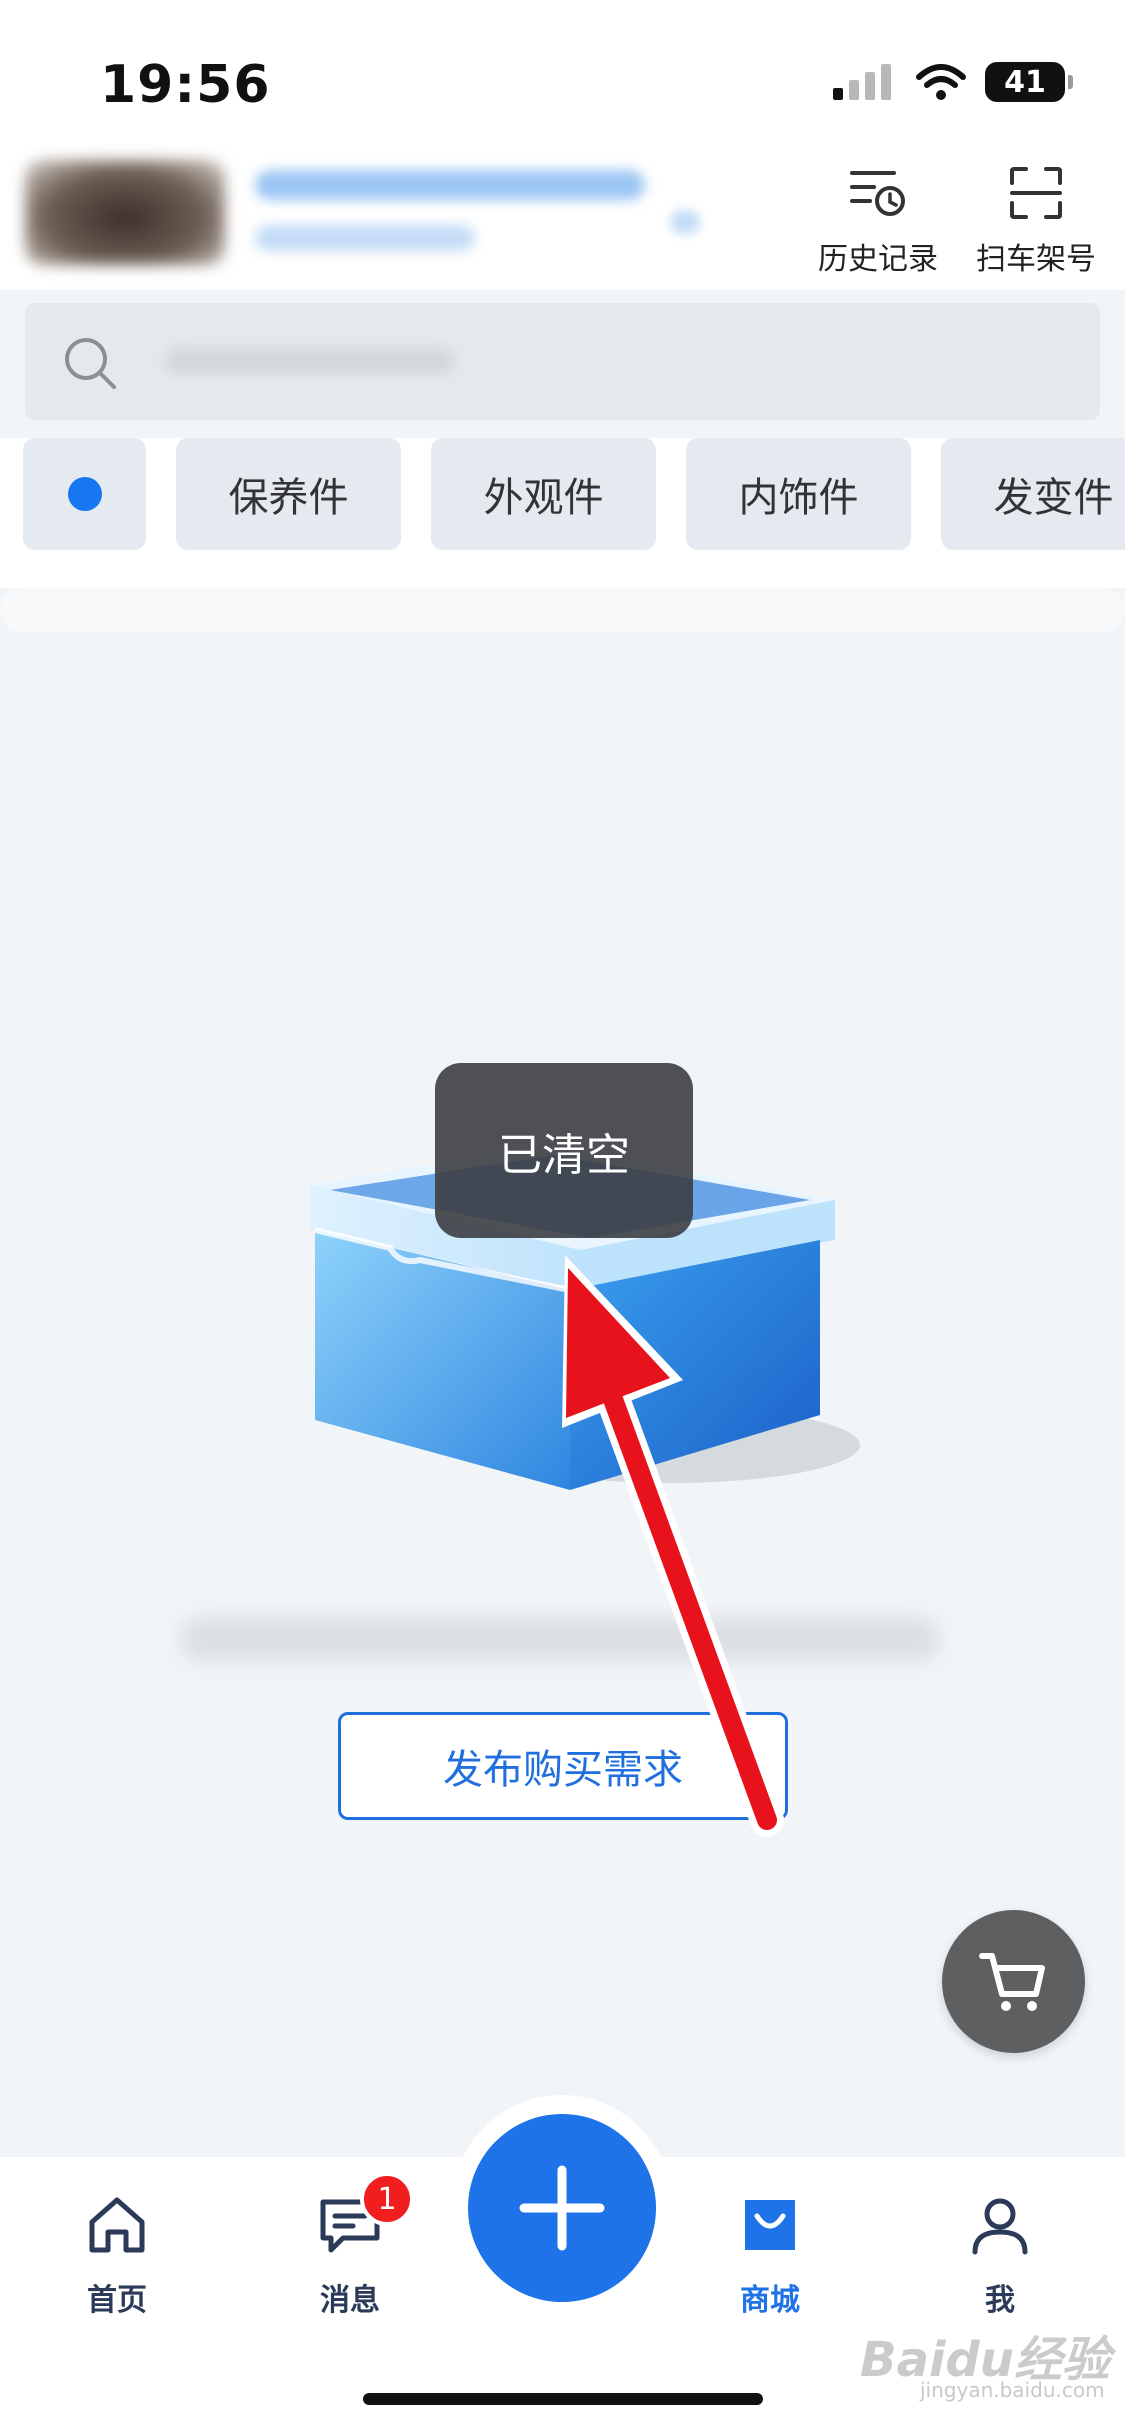 The height and width of the screenshot is (2436, 1125). I want to click on scan-icon, so click(1036, 193).